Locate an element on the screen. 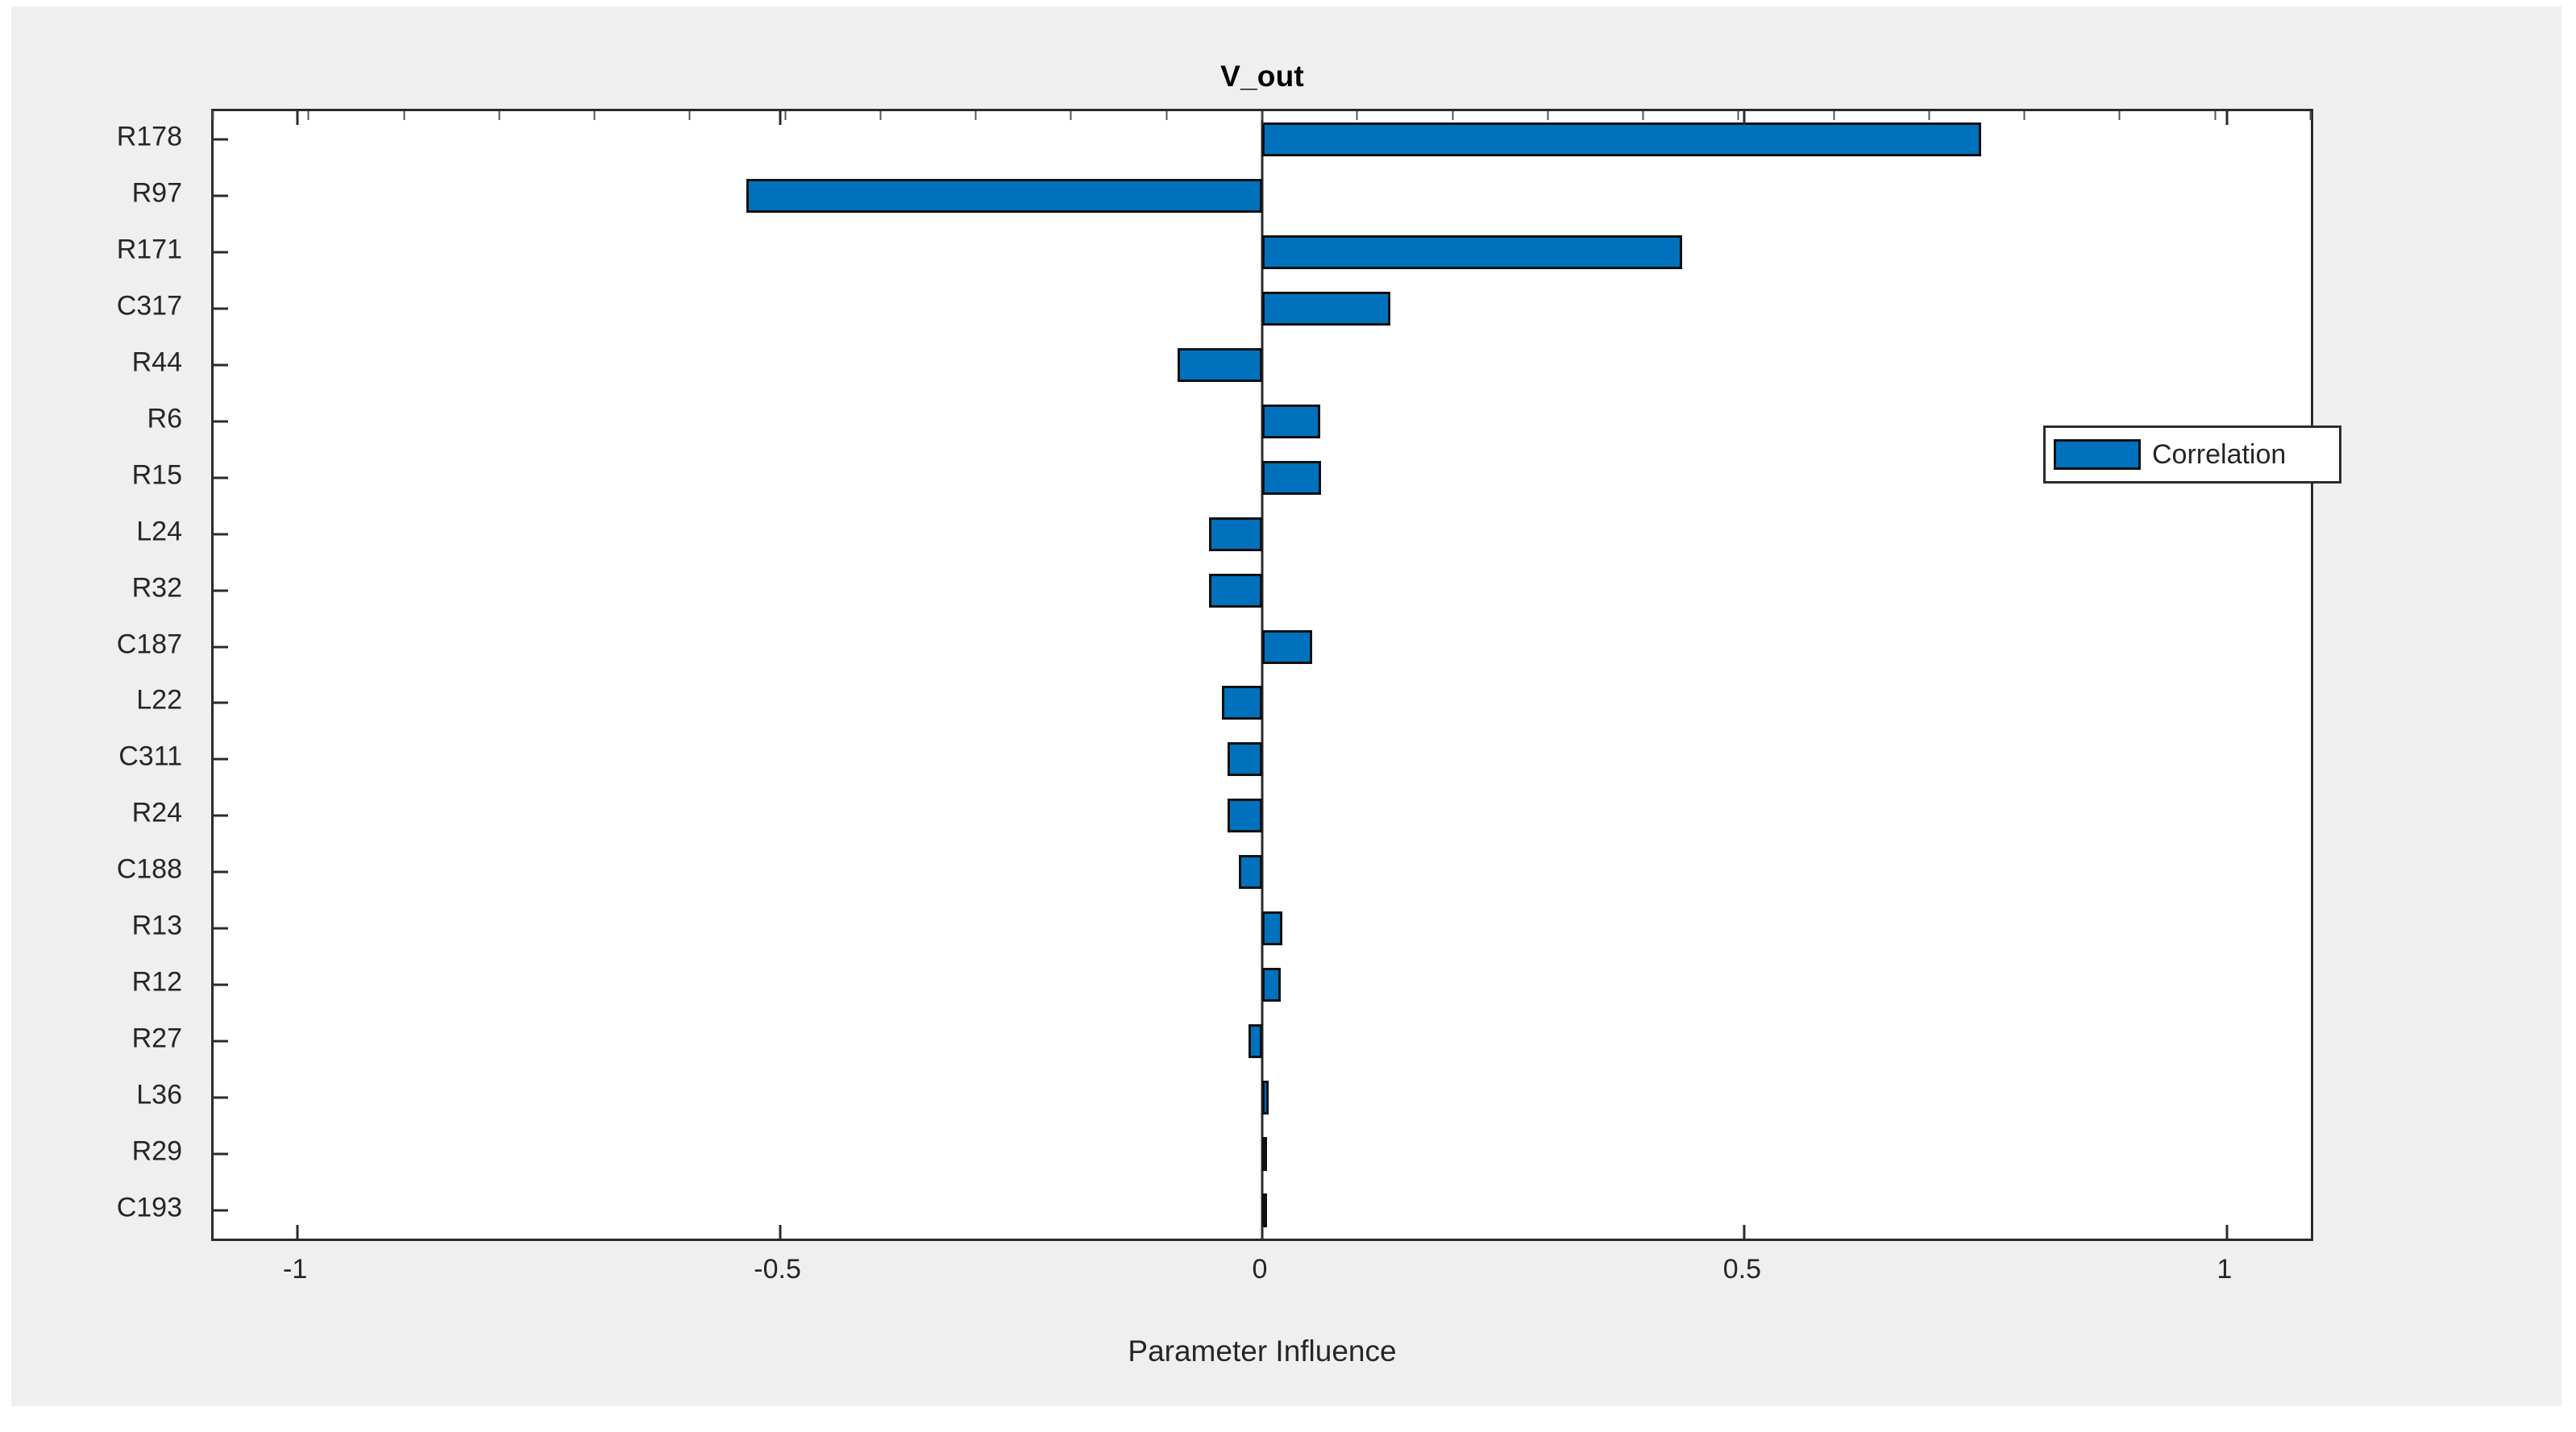 The width and height of the screenshot is (2576, 1432). y-tick-mark-r97 is located at coordinates (221, 195).